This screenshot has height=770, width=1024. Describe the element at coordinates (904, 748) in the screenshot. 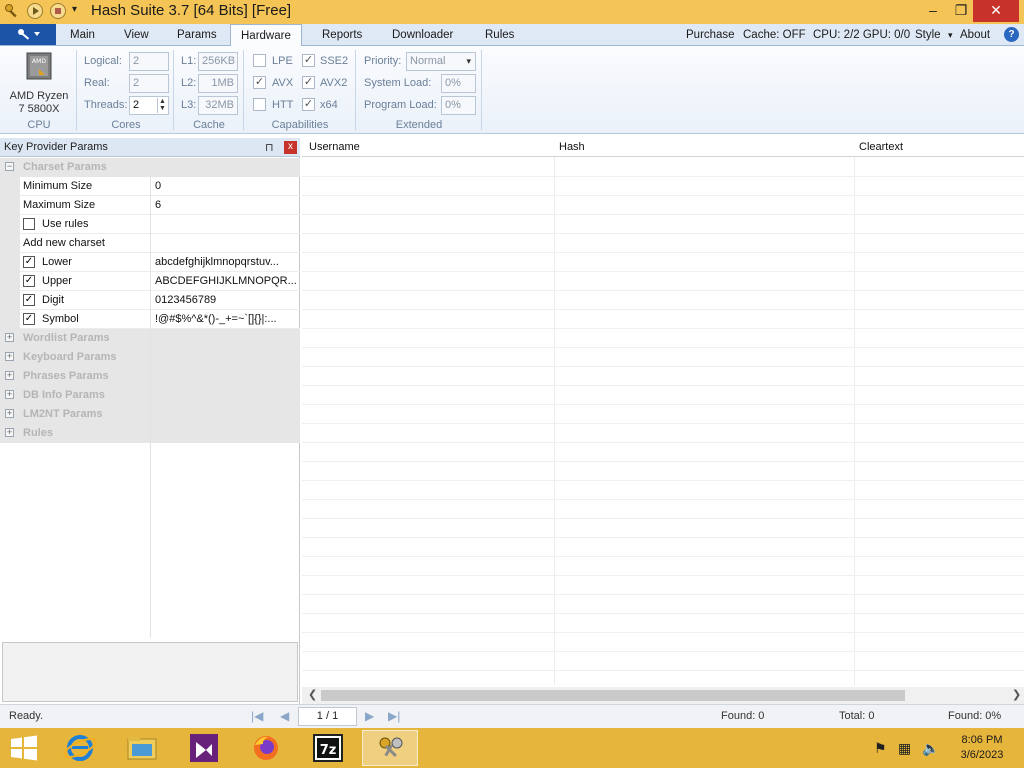

I see `network-icon: ▦` at that location.